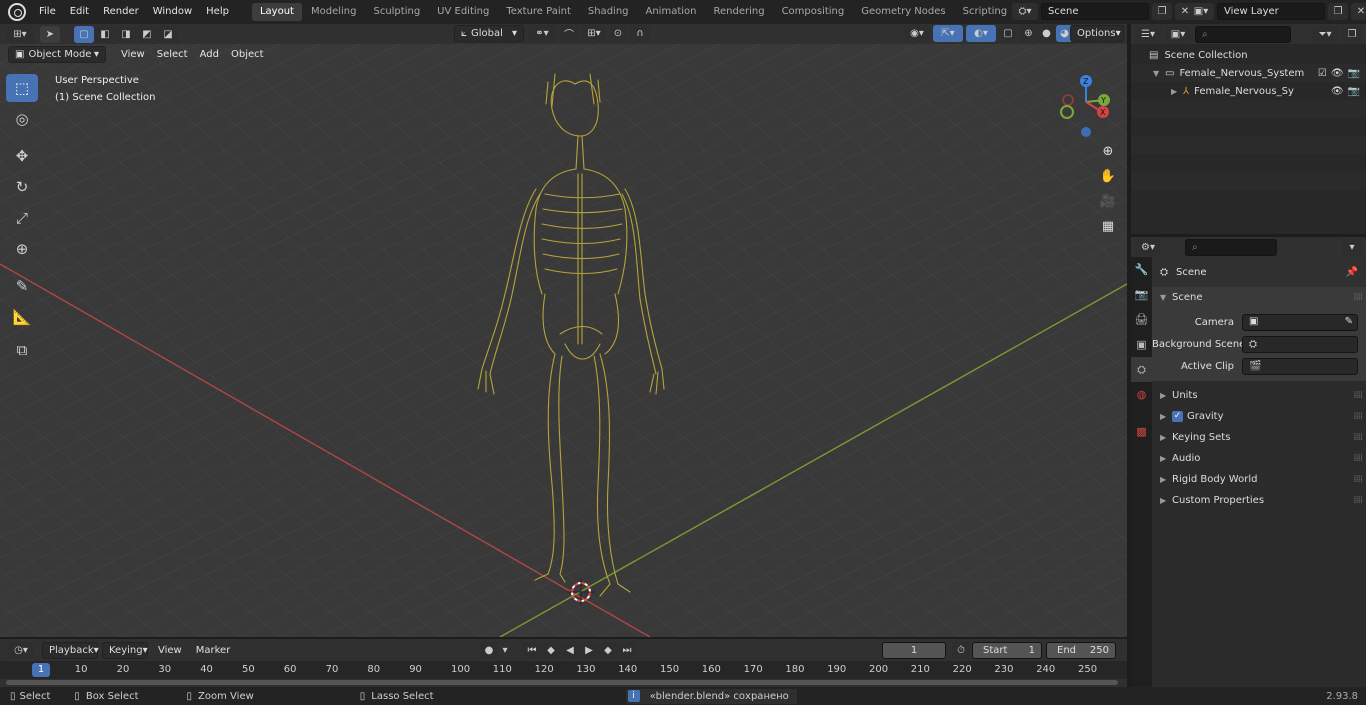  I want to click on jump-end-icon: ⏭, so click(627, 650).